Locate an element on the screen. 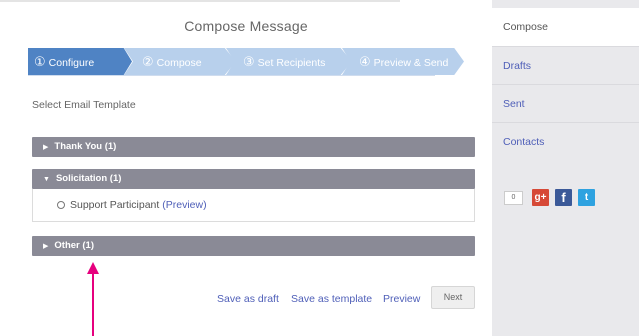  step-configure: ① Configure is located at coordinates (80, 61).